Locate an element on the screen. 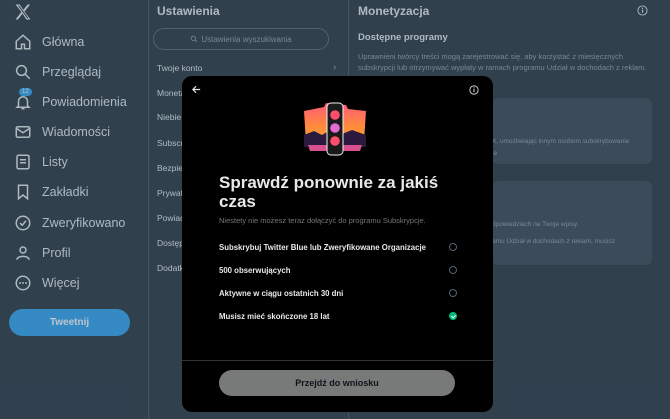 The image size is (670, 419). info-icon is located at coordinates (474, 90).